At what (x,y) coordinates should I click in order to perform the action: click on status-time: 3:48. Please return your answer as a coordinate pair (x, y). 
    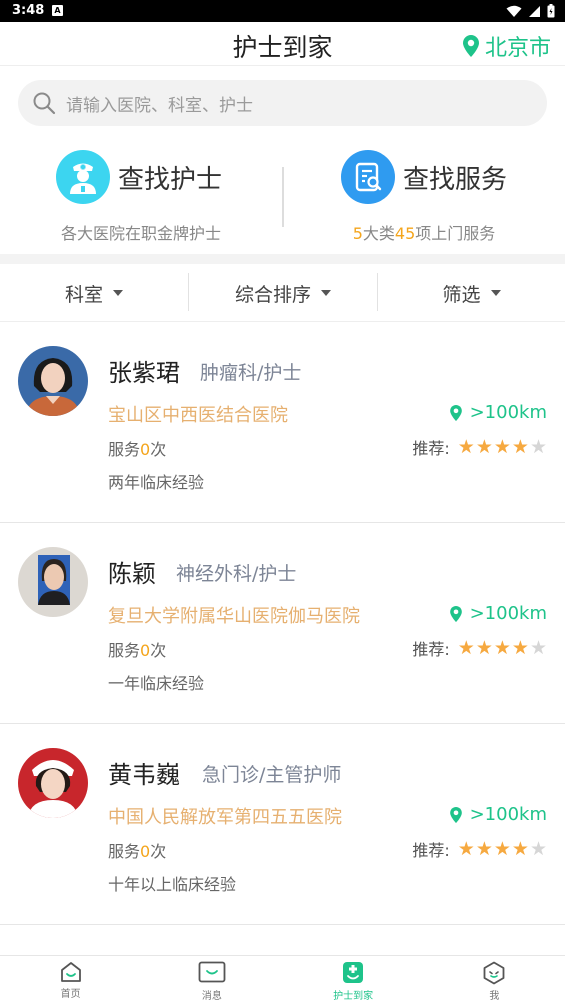
    Looking at the image, I should click on (28, 10).